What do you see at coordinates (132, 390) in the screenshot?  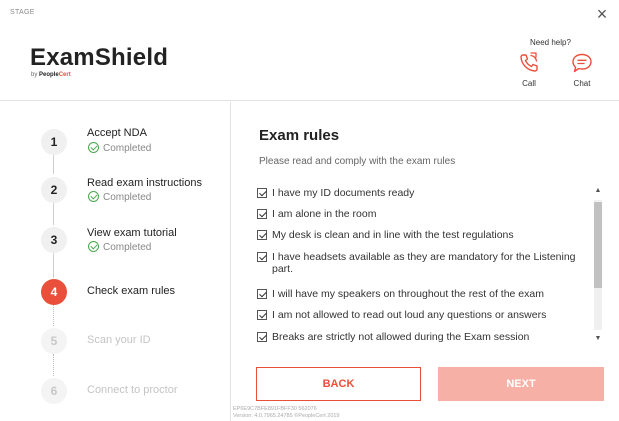 I see `step-title: Connect to proctor` at bounding box center [132, 390].